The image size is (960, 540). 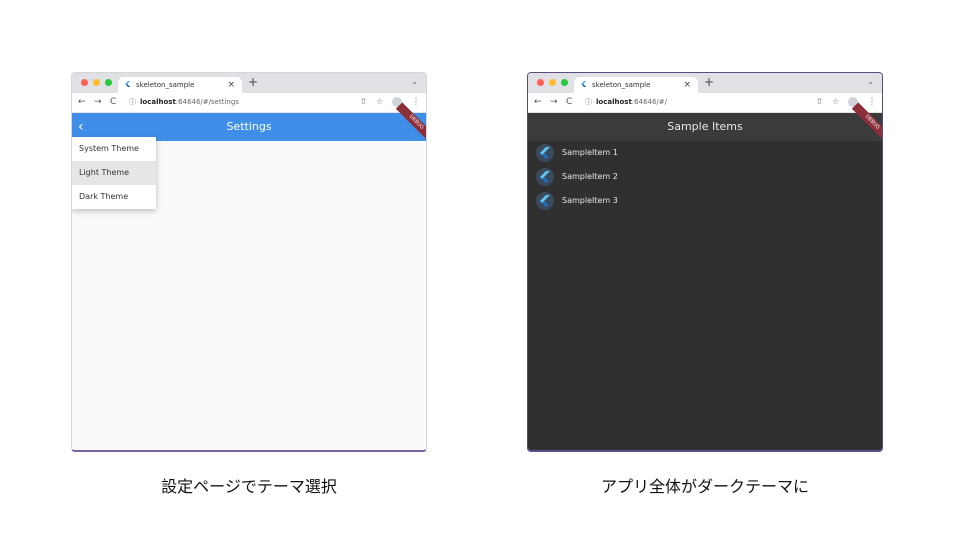 What do you see at coordinates (114, 149) in the screenshot?
I see `menu-item-system-theme: System Theme` at bounding box center [114, 149].